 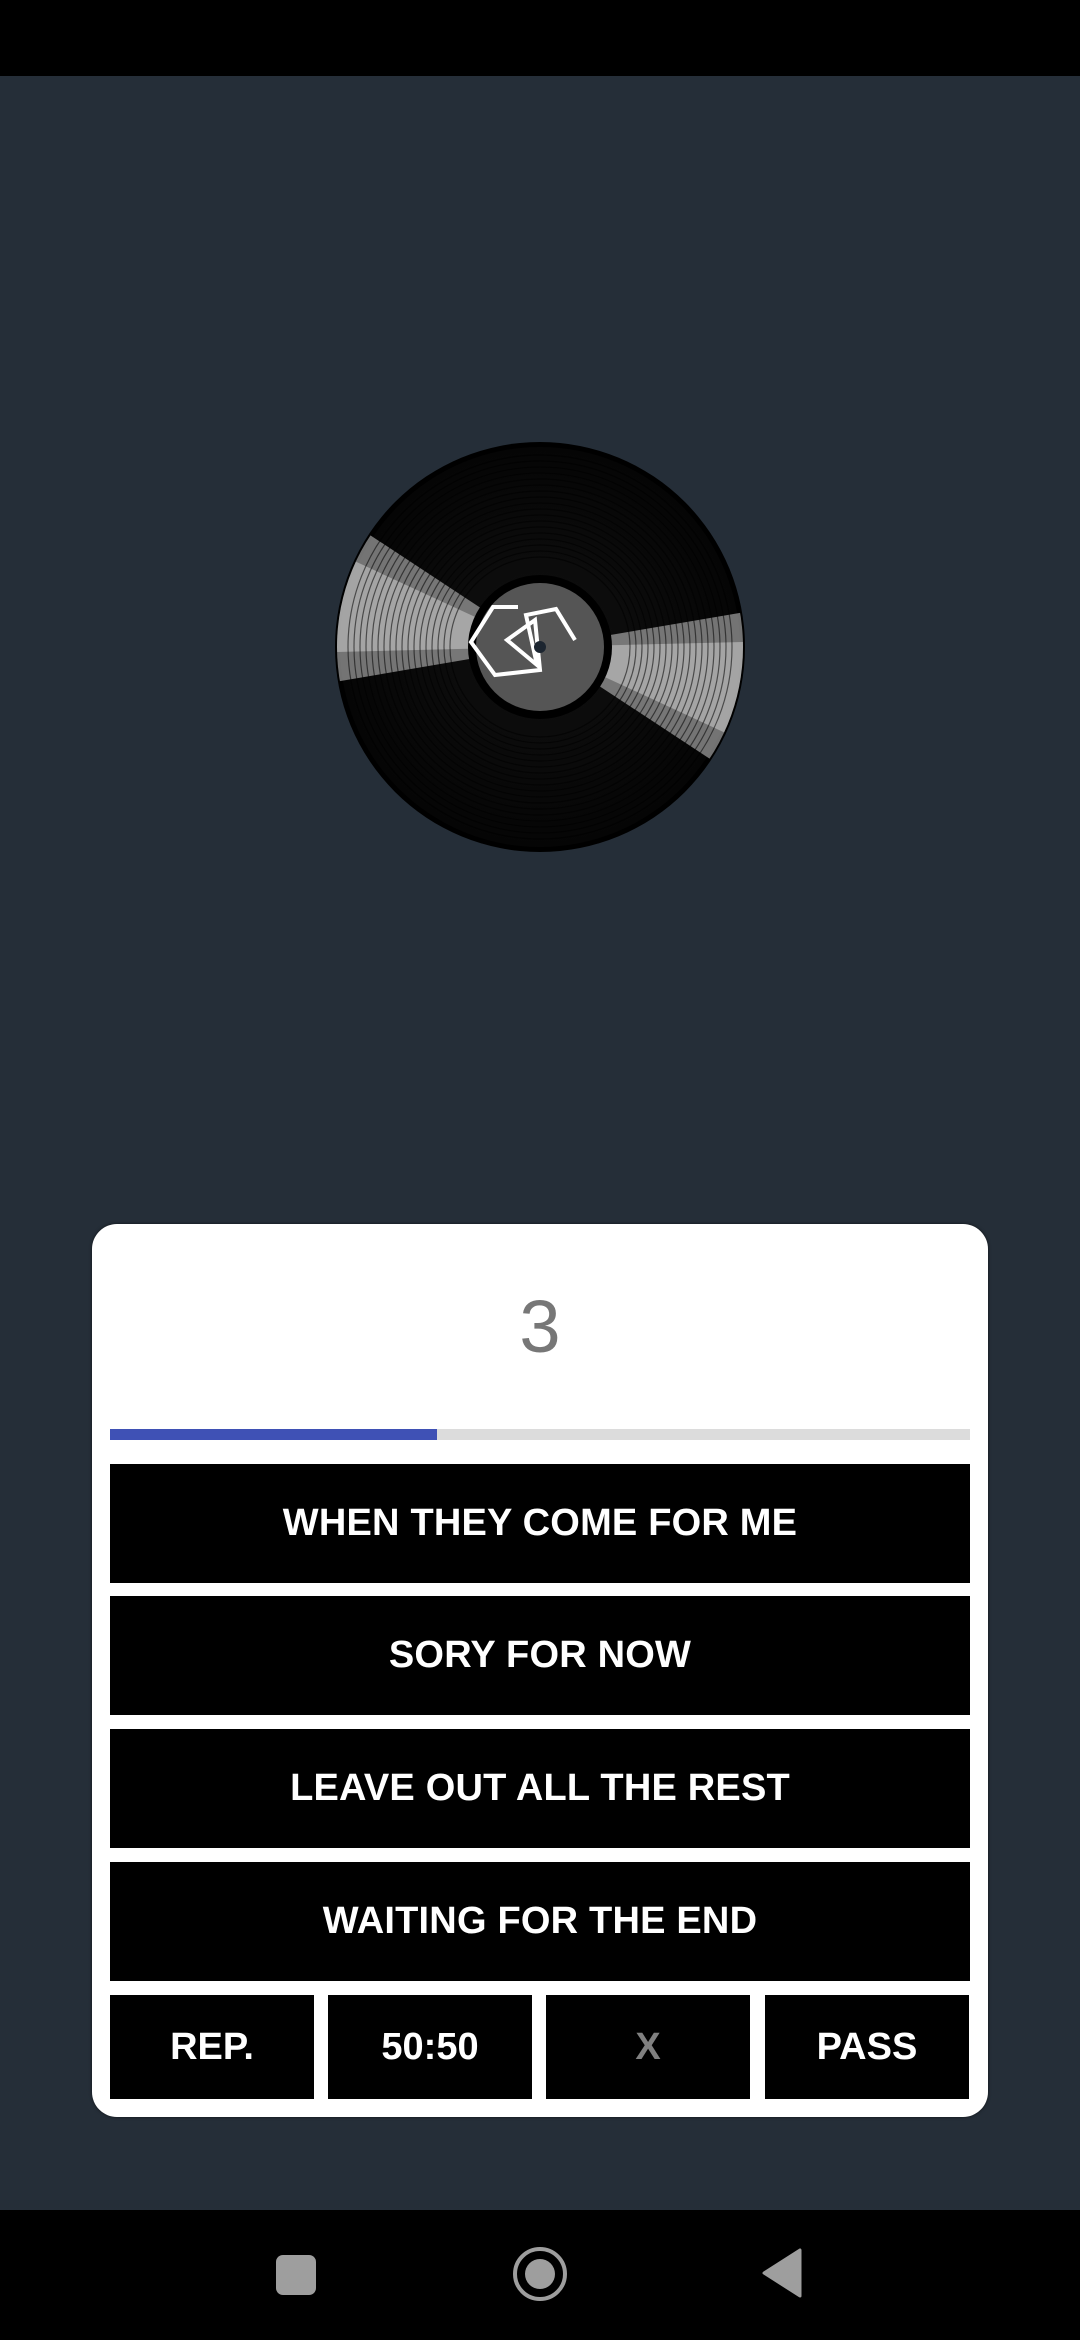 What do you see at coordinates (867, 2047) in the screenshot?
I see `pass-button: PASS` at bounding box center [867, 2047].